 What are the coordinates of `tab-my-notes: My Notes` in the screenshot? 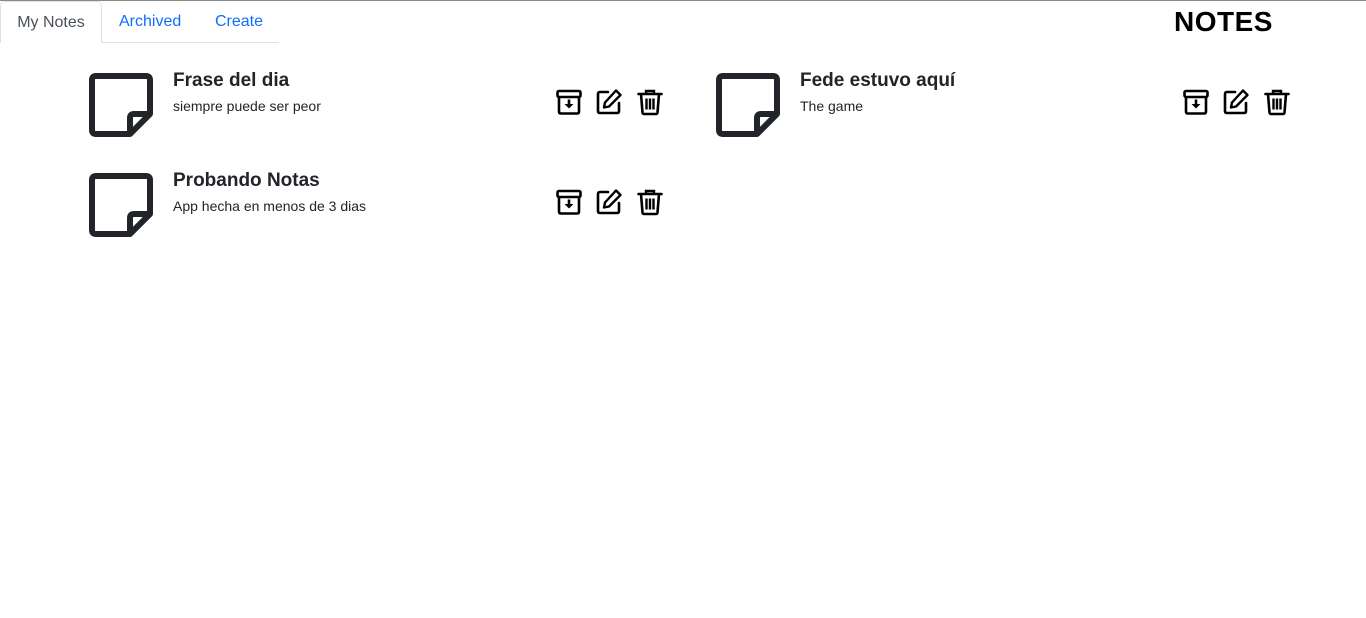 It's located at (51, 22).